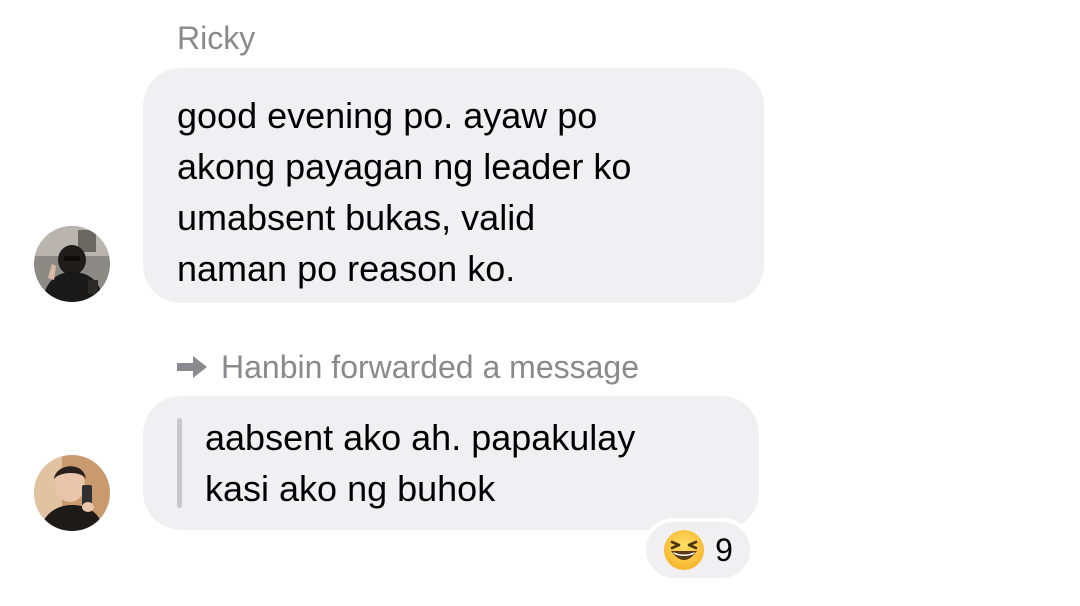 The width and height of the screenshot is (1080, 606). Describe the element at coordinates (684, 550) in the screenshot. I see `grinning-squinting-face-icon` at that location.